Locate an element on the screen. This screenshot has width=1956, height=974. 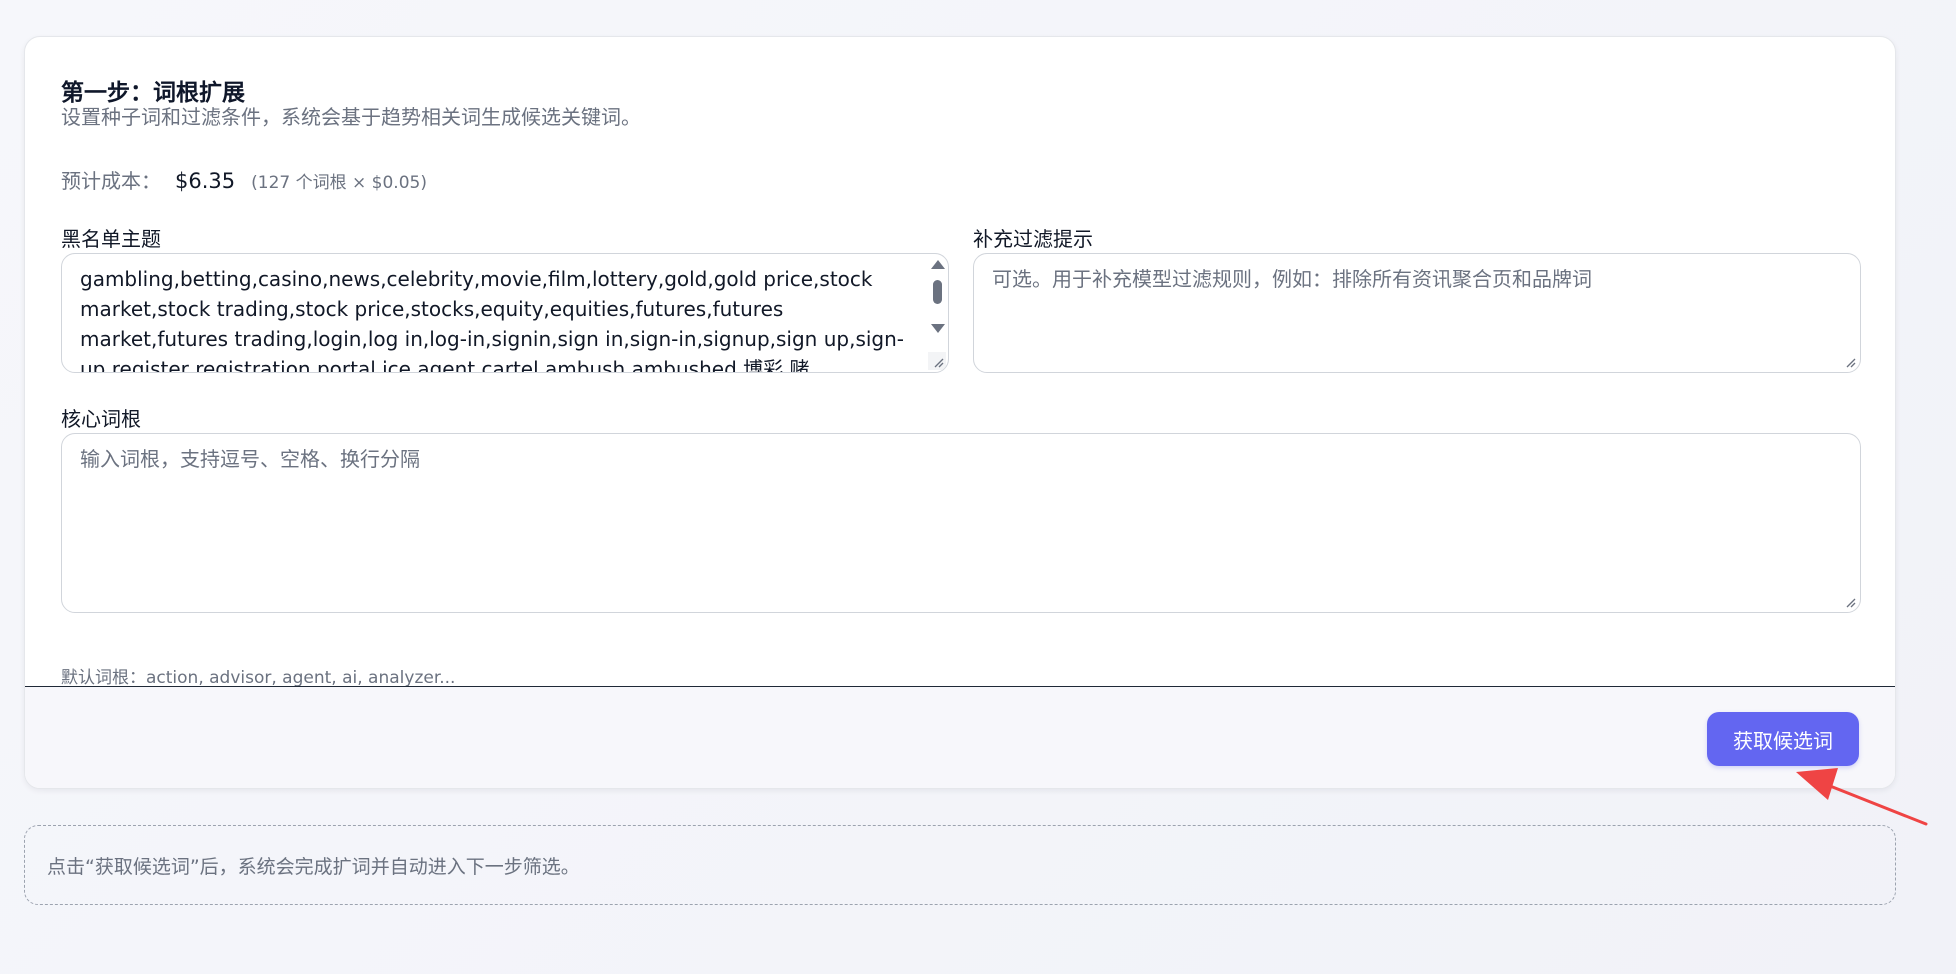
step-description: 设置种子词和过滤条件，系统会基于趋势相关词生成候选关键词。 is located at coordinates (351, 117).